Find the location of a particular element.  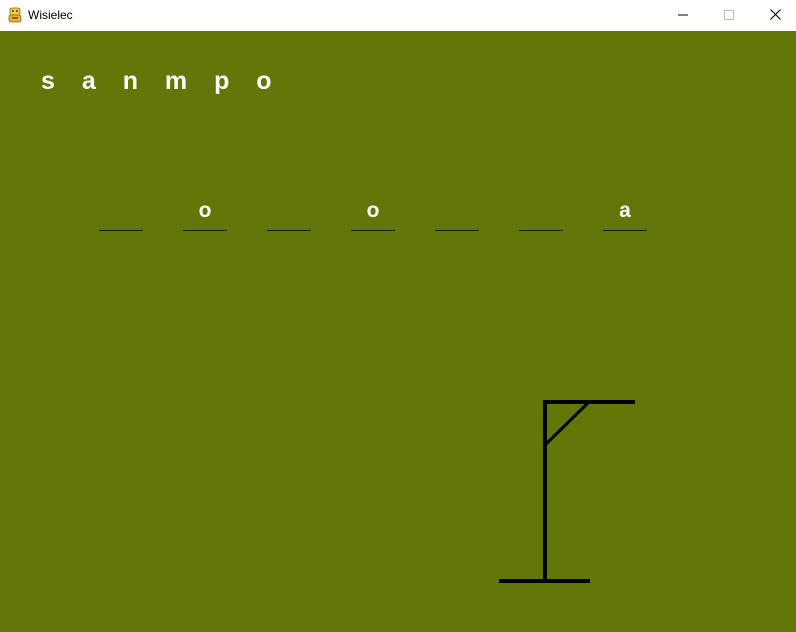

maximize-button is located at coordinates (729, 15).